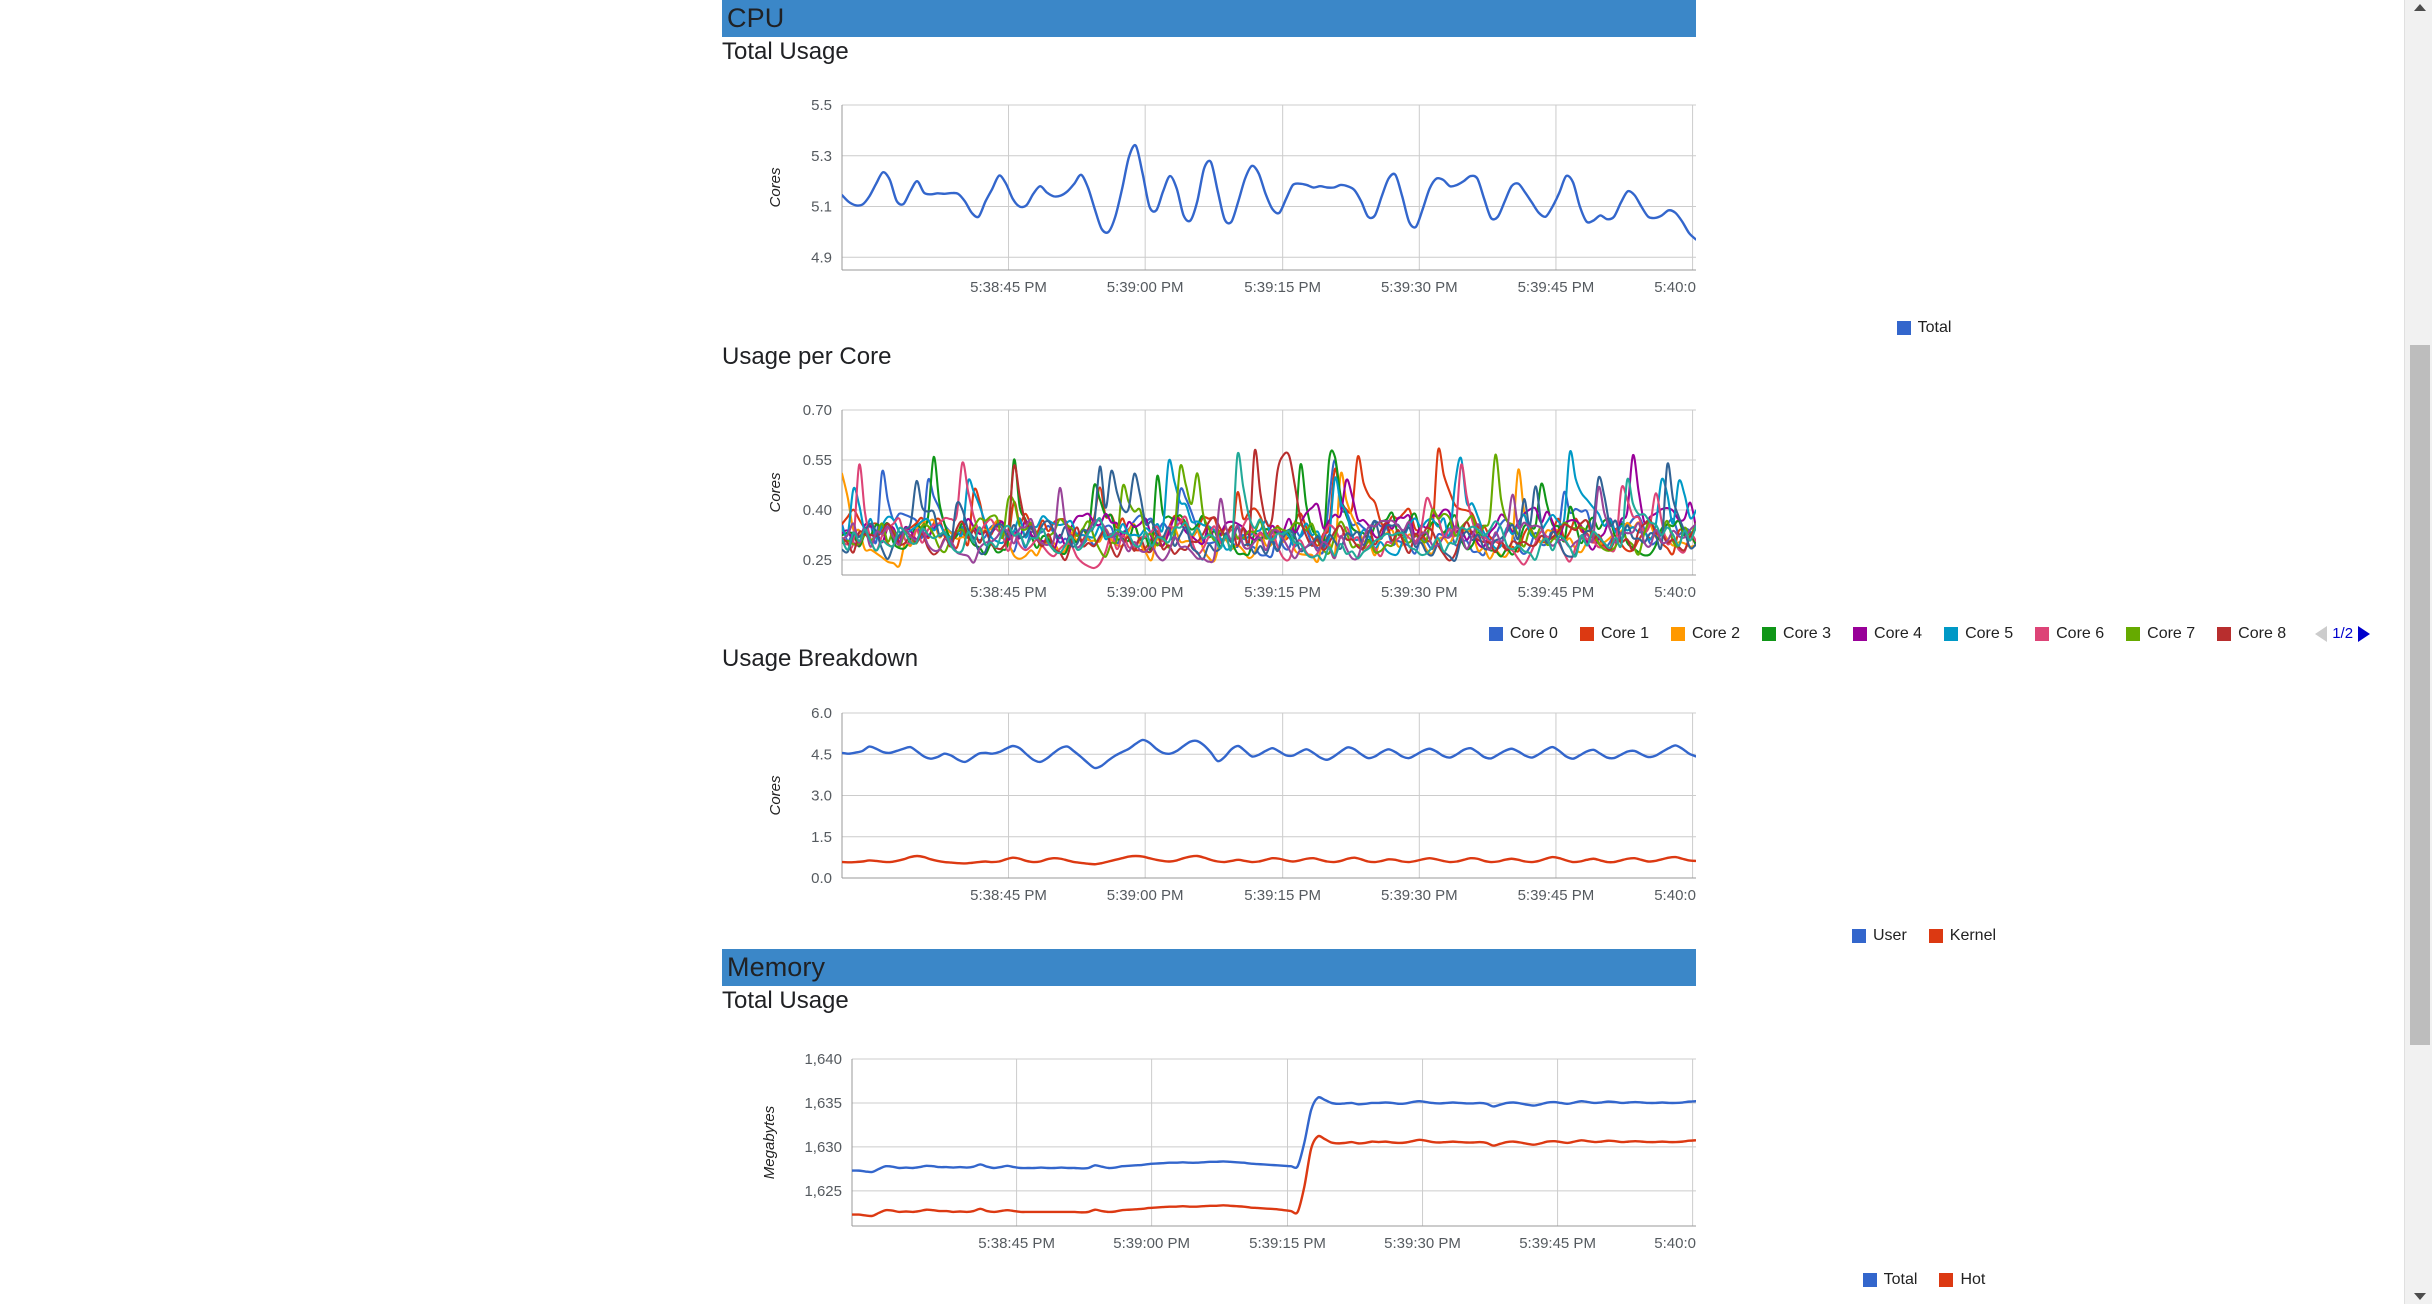 The width and height of the screenshot is (2432, 1304). Describe the element at coordinates (1577, 936) in the screenshot. I see `legend-cpu-usage-breakdown: User Kernel` at that location.